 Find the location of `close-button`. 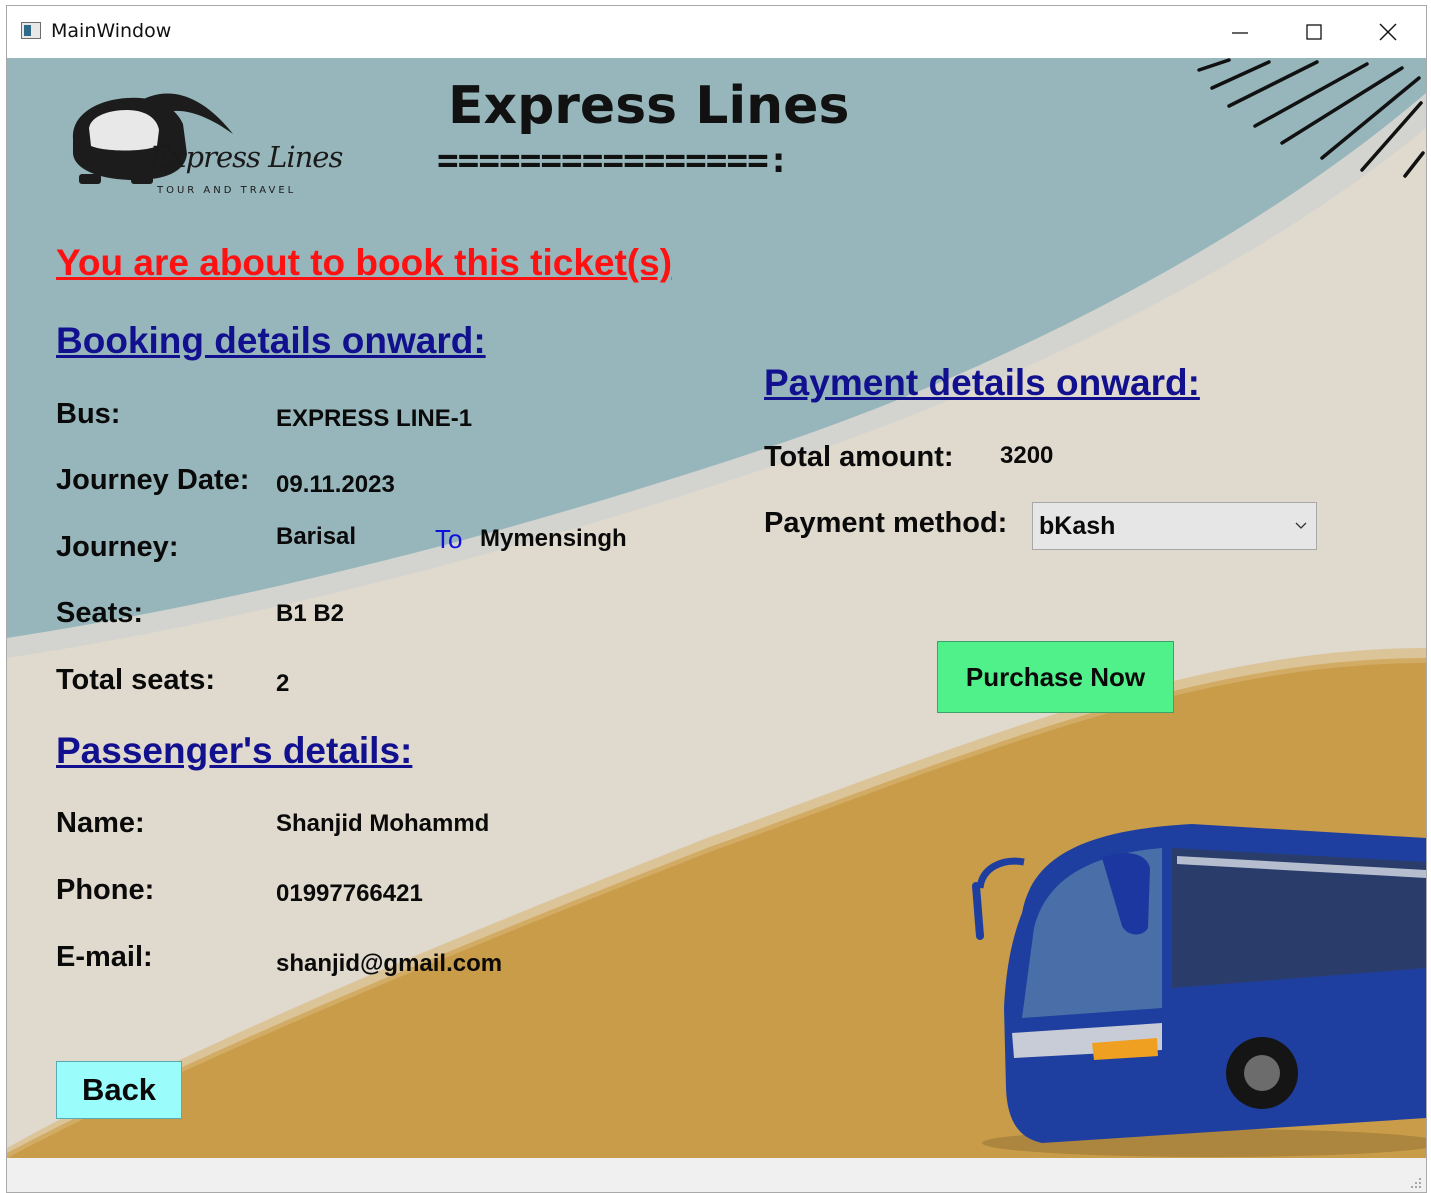

close-button is located at coordinates (1388, 32).